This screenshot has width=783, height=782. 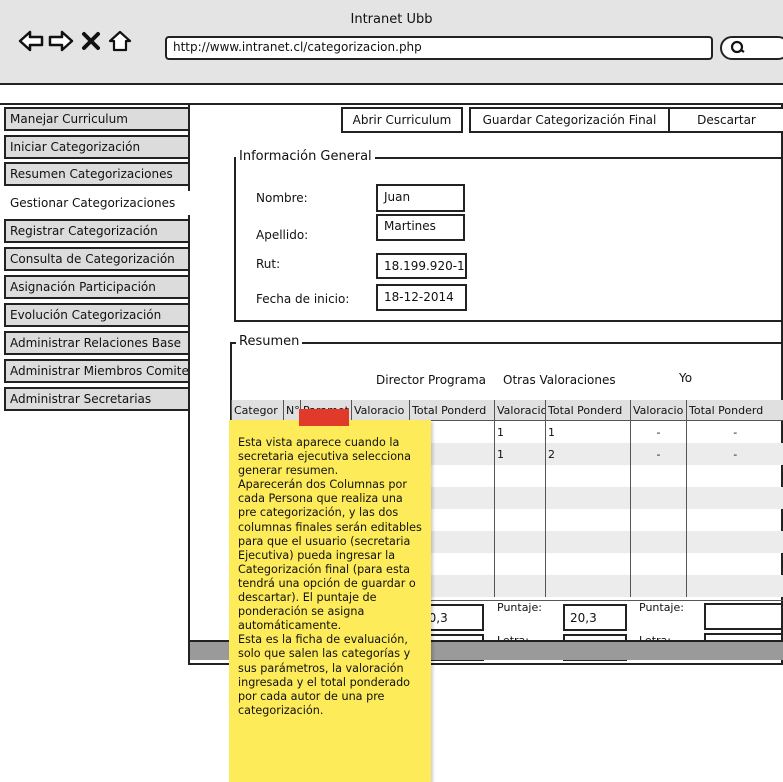 I want to click on sidebar-item: Asignación Participación, so click(x=97, y=287).